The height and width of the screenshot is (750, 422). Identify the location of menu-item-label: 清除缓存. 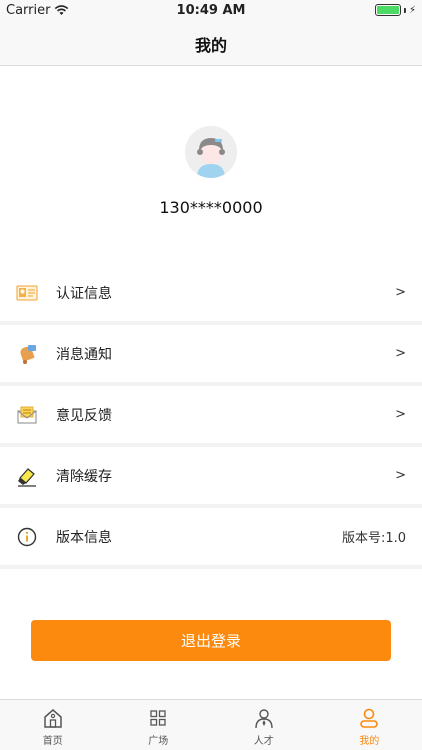
(84, 476).